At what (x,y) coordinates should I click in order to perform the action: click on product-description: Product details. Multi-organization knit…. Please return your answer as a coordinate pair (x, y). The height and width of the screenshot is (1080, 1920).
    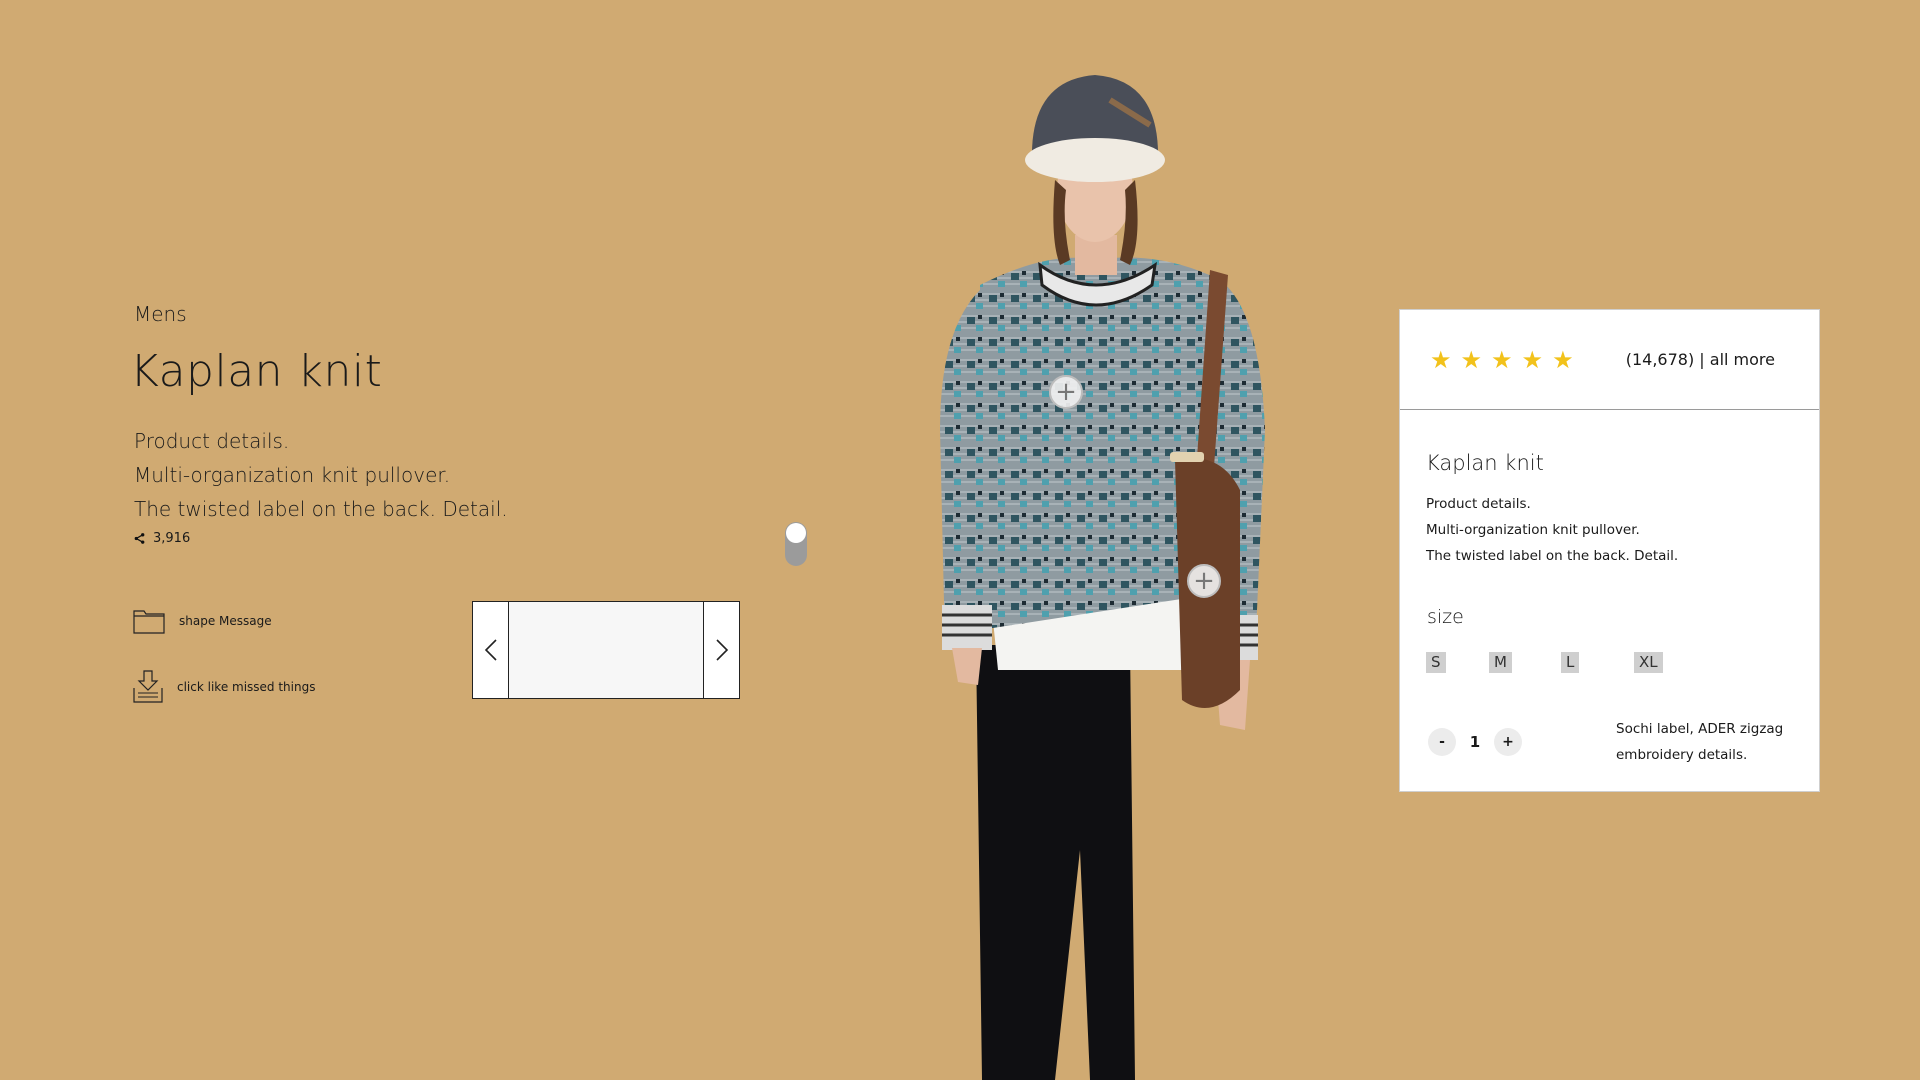
    Looking at the image, I should click on (321, 475).